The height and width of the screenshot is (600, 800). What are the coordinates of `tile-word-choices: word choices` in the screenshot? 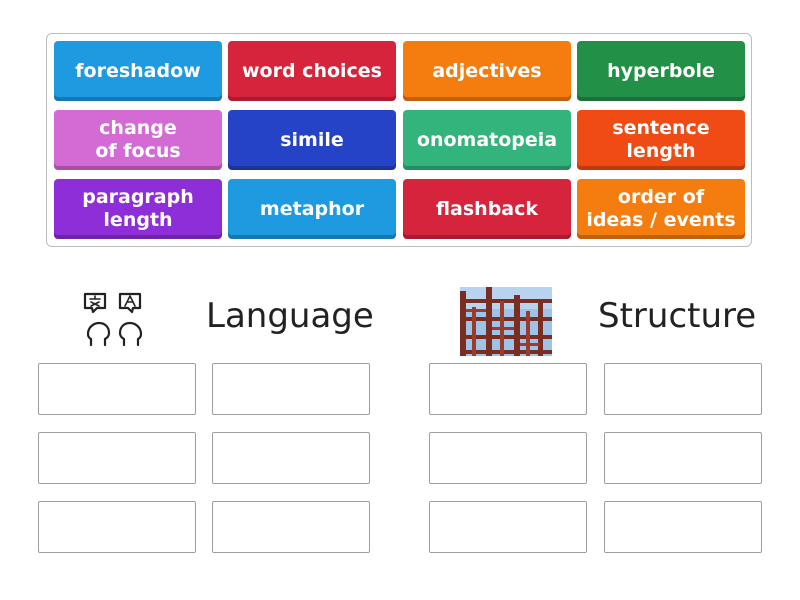 It's located at (312, 71).